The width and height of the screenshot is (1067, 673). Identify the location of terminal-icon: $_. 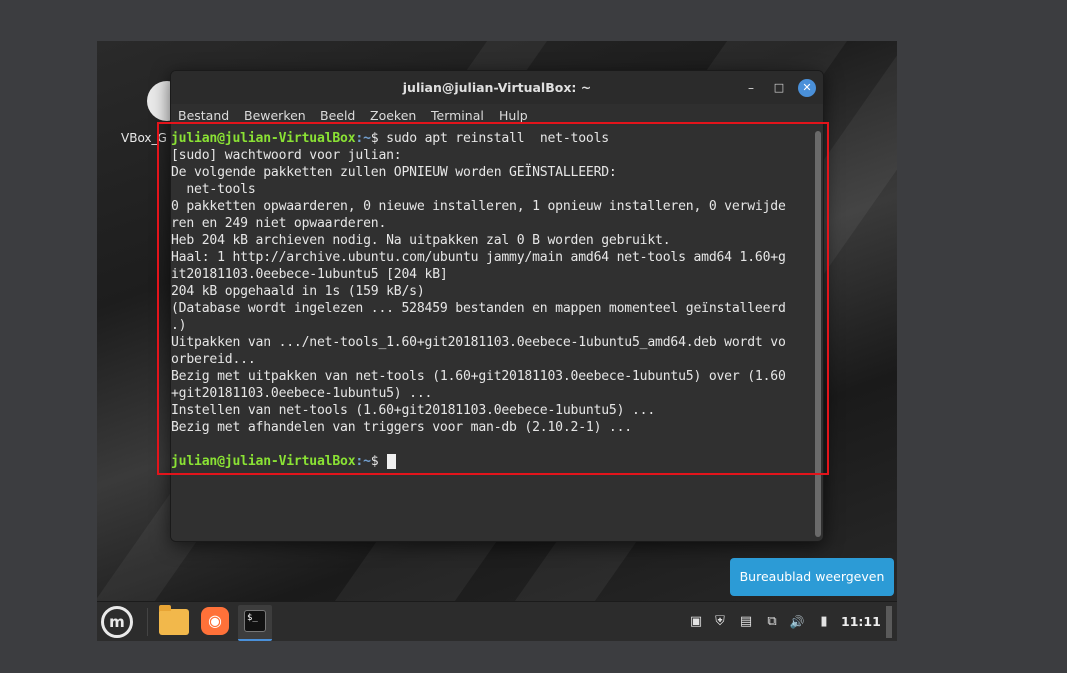
(255, 621).